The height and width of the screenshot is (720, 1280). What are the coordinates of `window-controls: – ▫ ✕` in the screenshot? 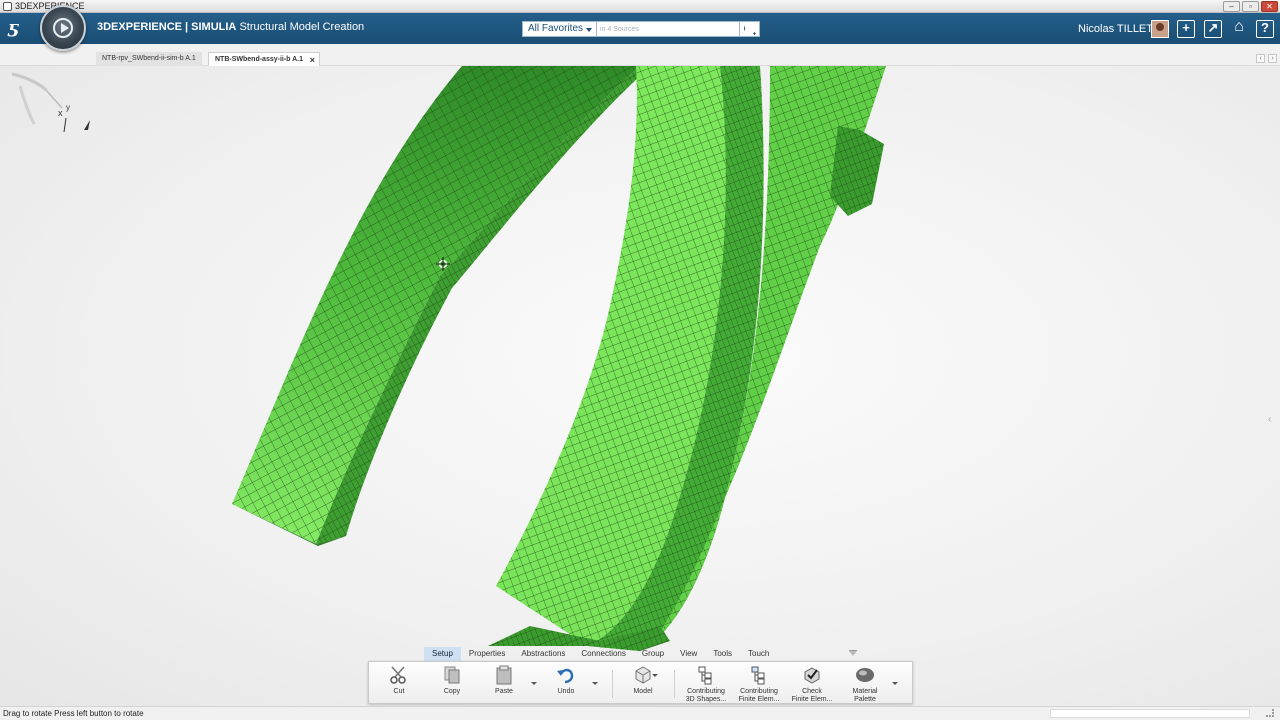 It's located at (1250, 6).